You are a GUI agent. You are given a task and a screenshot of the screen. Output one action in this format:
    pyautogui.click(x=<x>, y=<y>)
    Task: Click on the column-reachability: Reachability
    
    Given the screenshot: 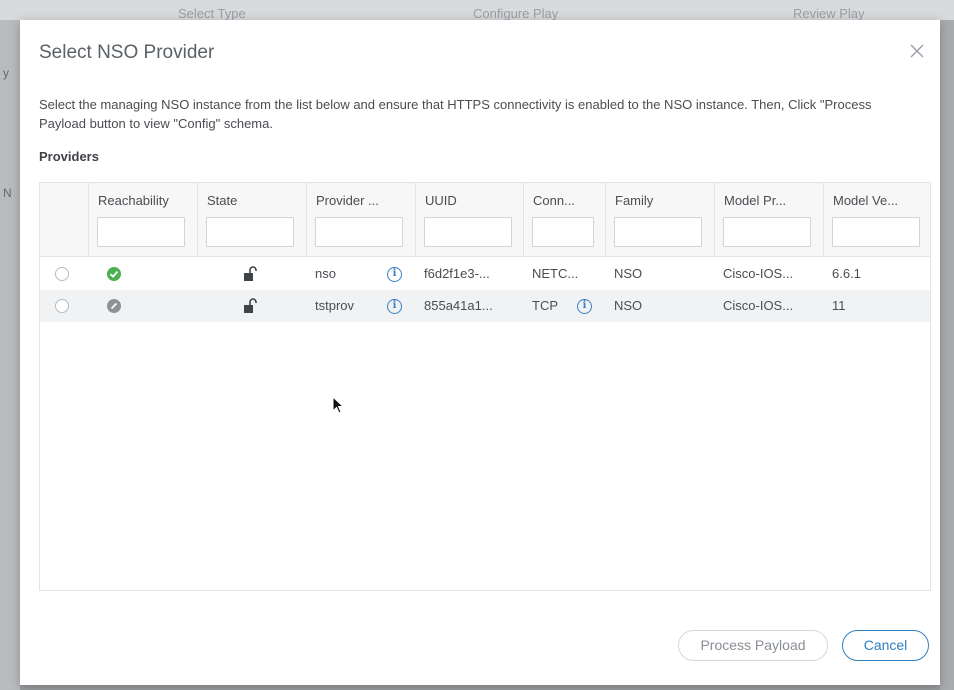 What is the action you would take?
    pyautogui.click(x=142, y=220)
    